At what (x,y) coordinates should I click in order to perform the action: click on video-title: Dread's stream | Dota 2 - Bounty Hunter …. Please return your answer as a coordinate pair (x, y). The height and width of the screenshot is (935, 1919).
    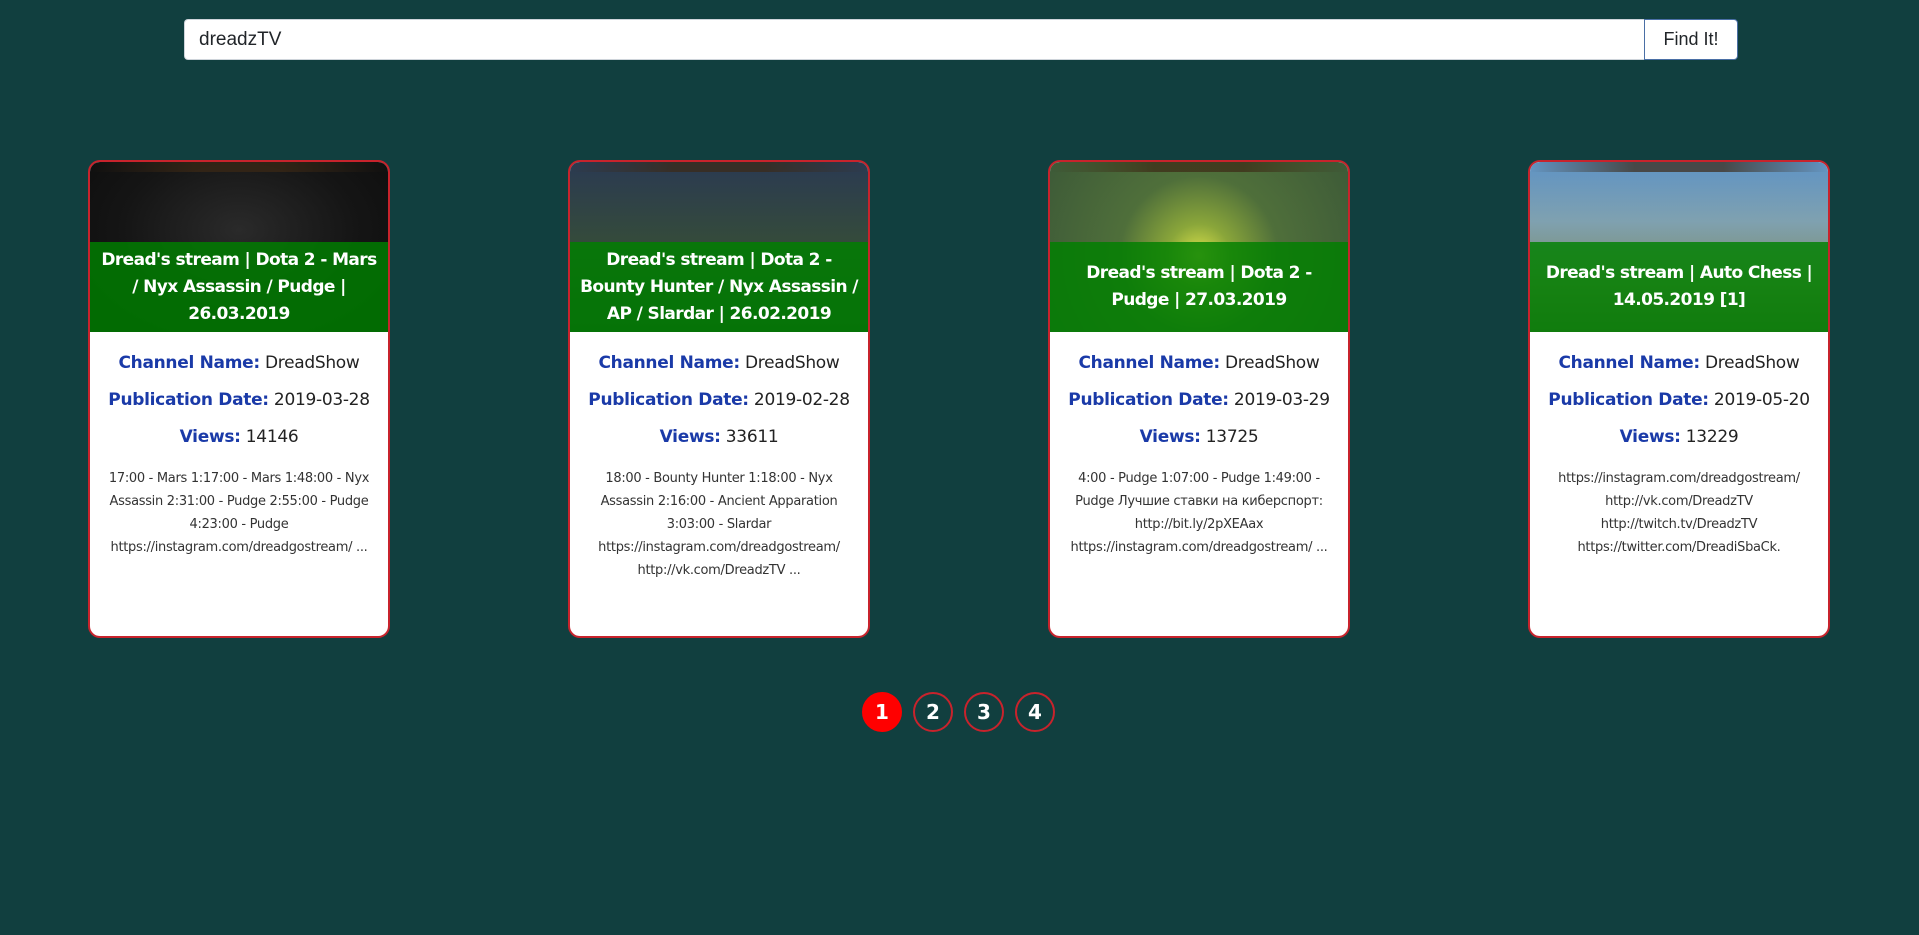
    Looking at the image, I should click on (719, 286).